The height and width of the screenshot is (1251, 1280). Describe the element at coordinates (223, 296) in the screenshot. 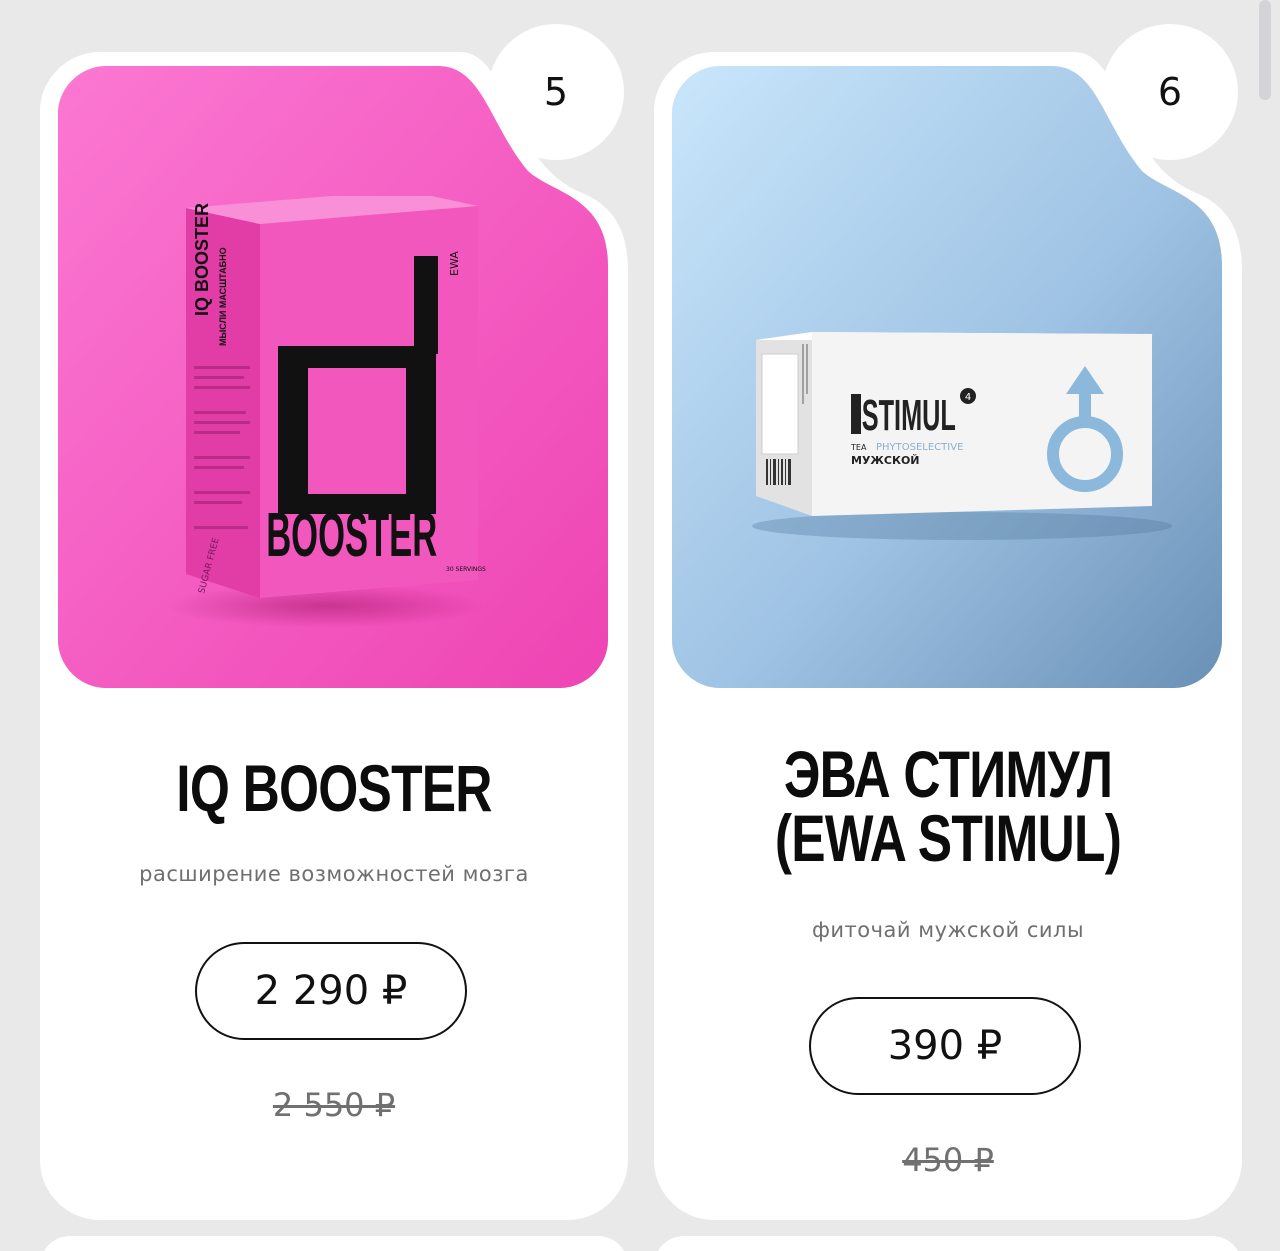

I see `box-side-sub: МЫСЛИ МАСШТАБНО` at that location.